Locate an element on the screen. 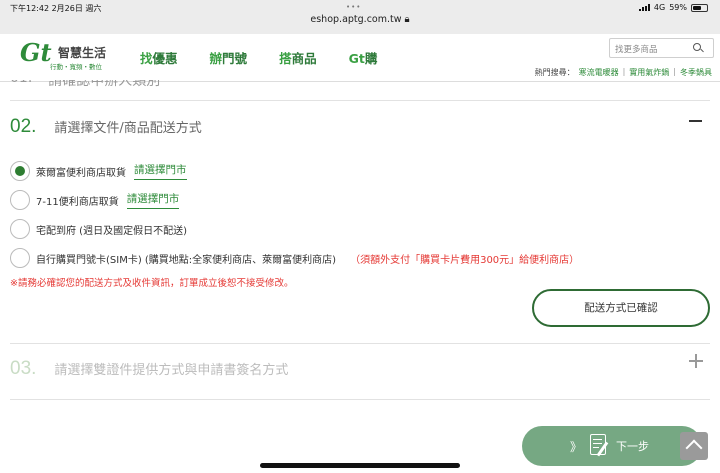 The width and height of the screenshot is (720, 473). multitask-dots-icon: ••• is located at coordinates (353, 7).